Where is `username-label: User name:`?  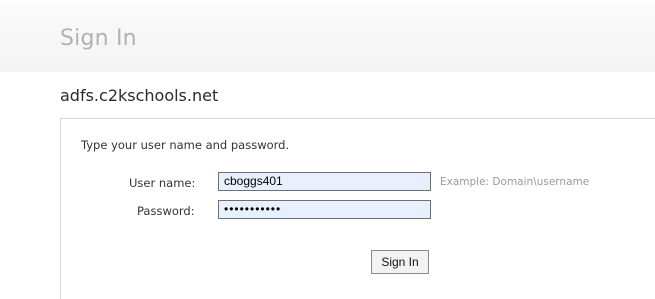 username-label: User name: is located at coordinates (162, 183).